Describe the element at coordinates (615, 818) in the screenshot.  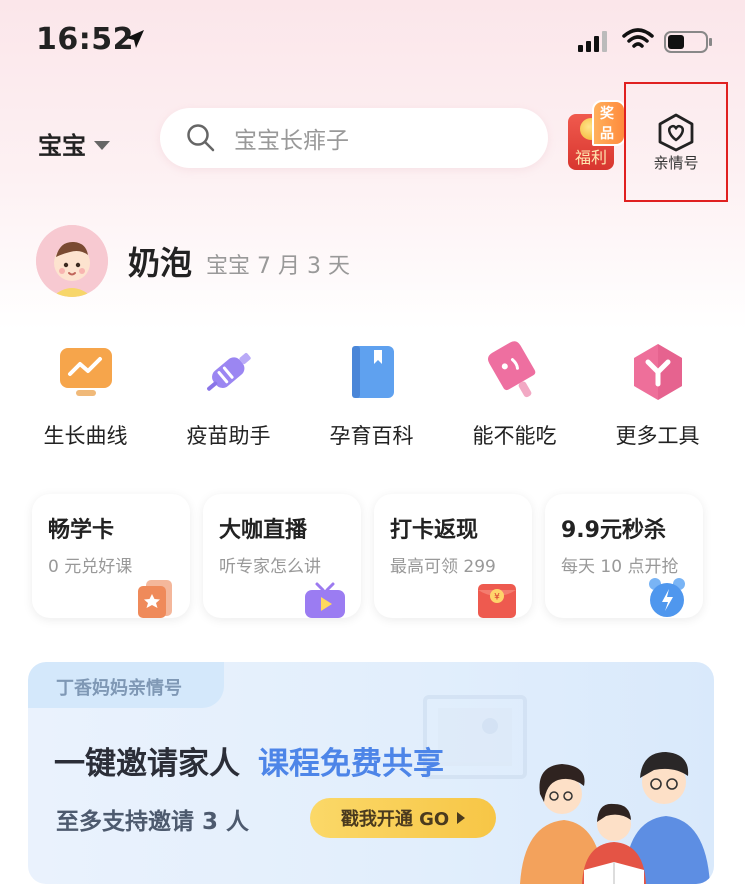
I see `family-reading-illustration` at that location.